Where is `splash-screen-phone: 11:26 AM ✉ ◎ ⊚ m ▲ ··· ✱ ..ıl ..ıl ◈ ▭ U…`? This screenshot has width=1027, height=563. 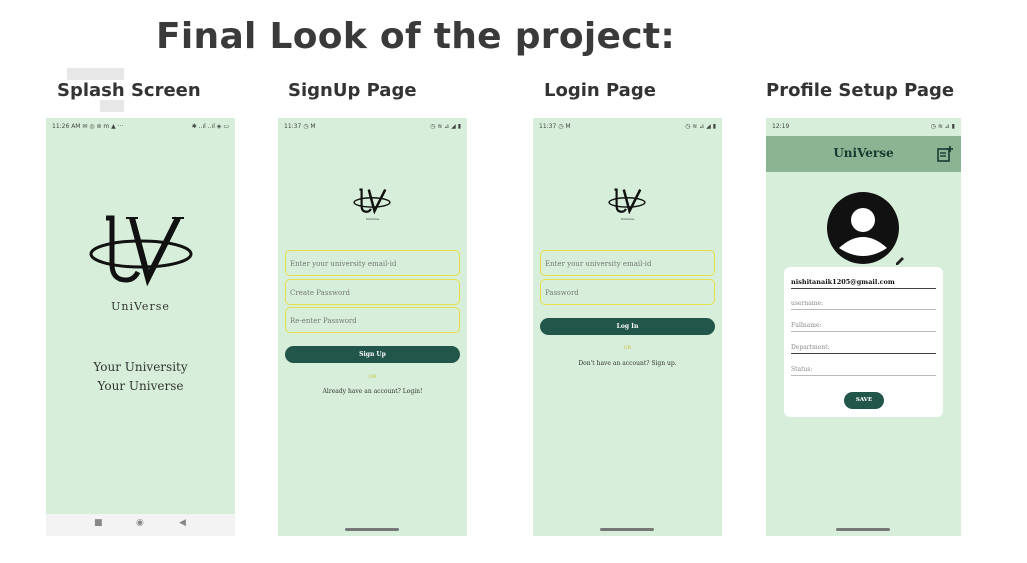 splash-screen-phone: 11:26 AM ✉ ◎ ⊚ m ▲ ··· ✱ ..ıl ..ıl ◈ ▭ U… is located at coordinates (140, 327).